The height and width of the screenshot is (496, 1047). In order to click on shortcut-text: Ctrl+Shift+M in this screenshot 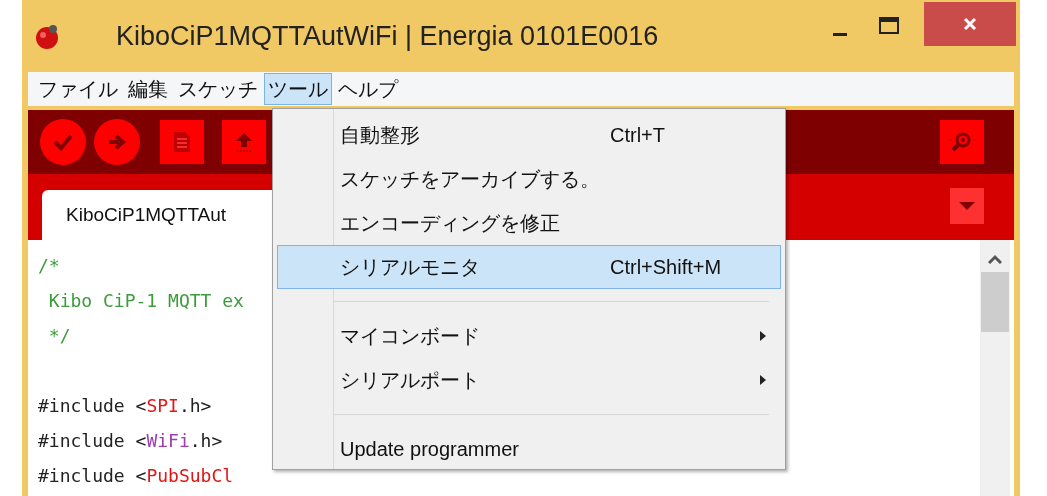, I will do `click(666, 267)`.